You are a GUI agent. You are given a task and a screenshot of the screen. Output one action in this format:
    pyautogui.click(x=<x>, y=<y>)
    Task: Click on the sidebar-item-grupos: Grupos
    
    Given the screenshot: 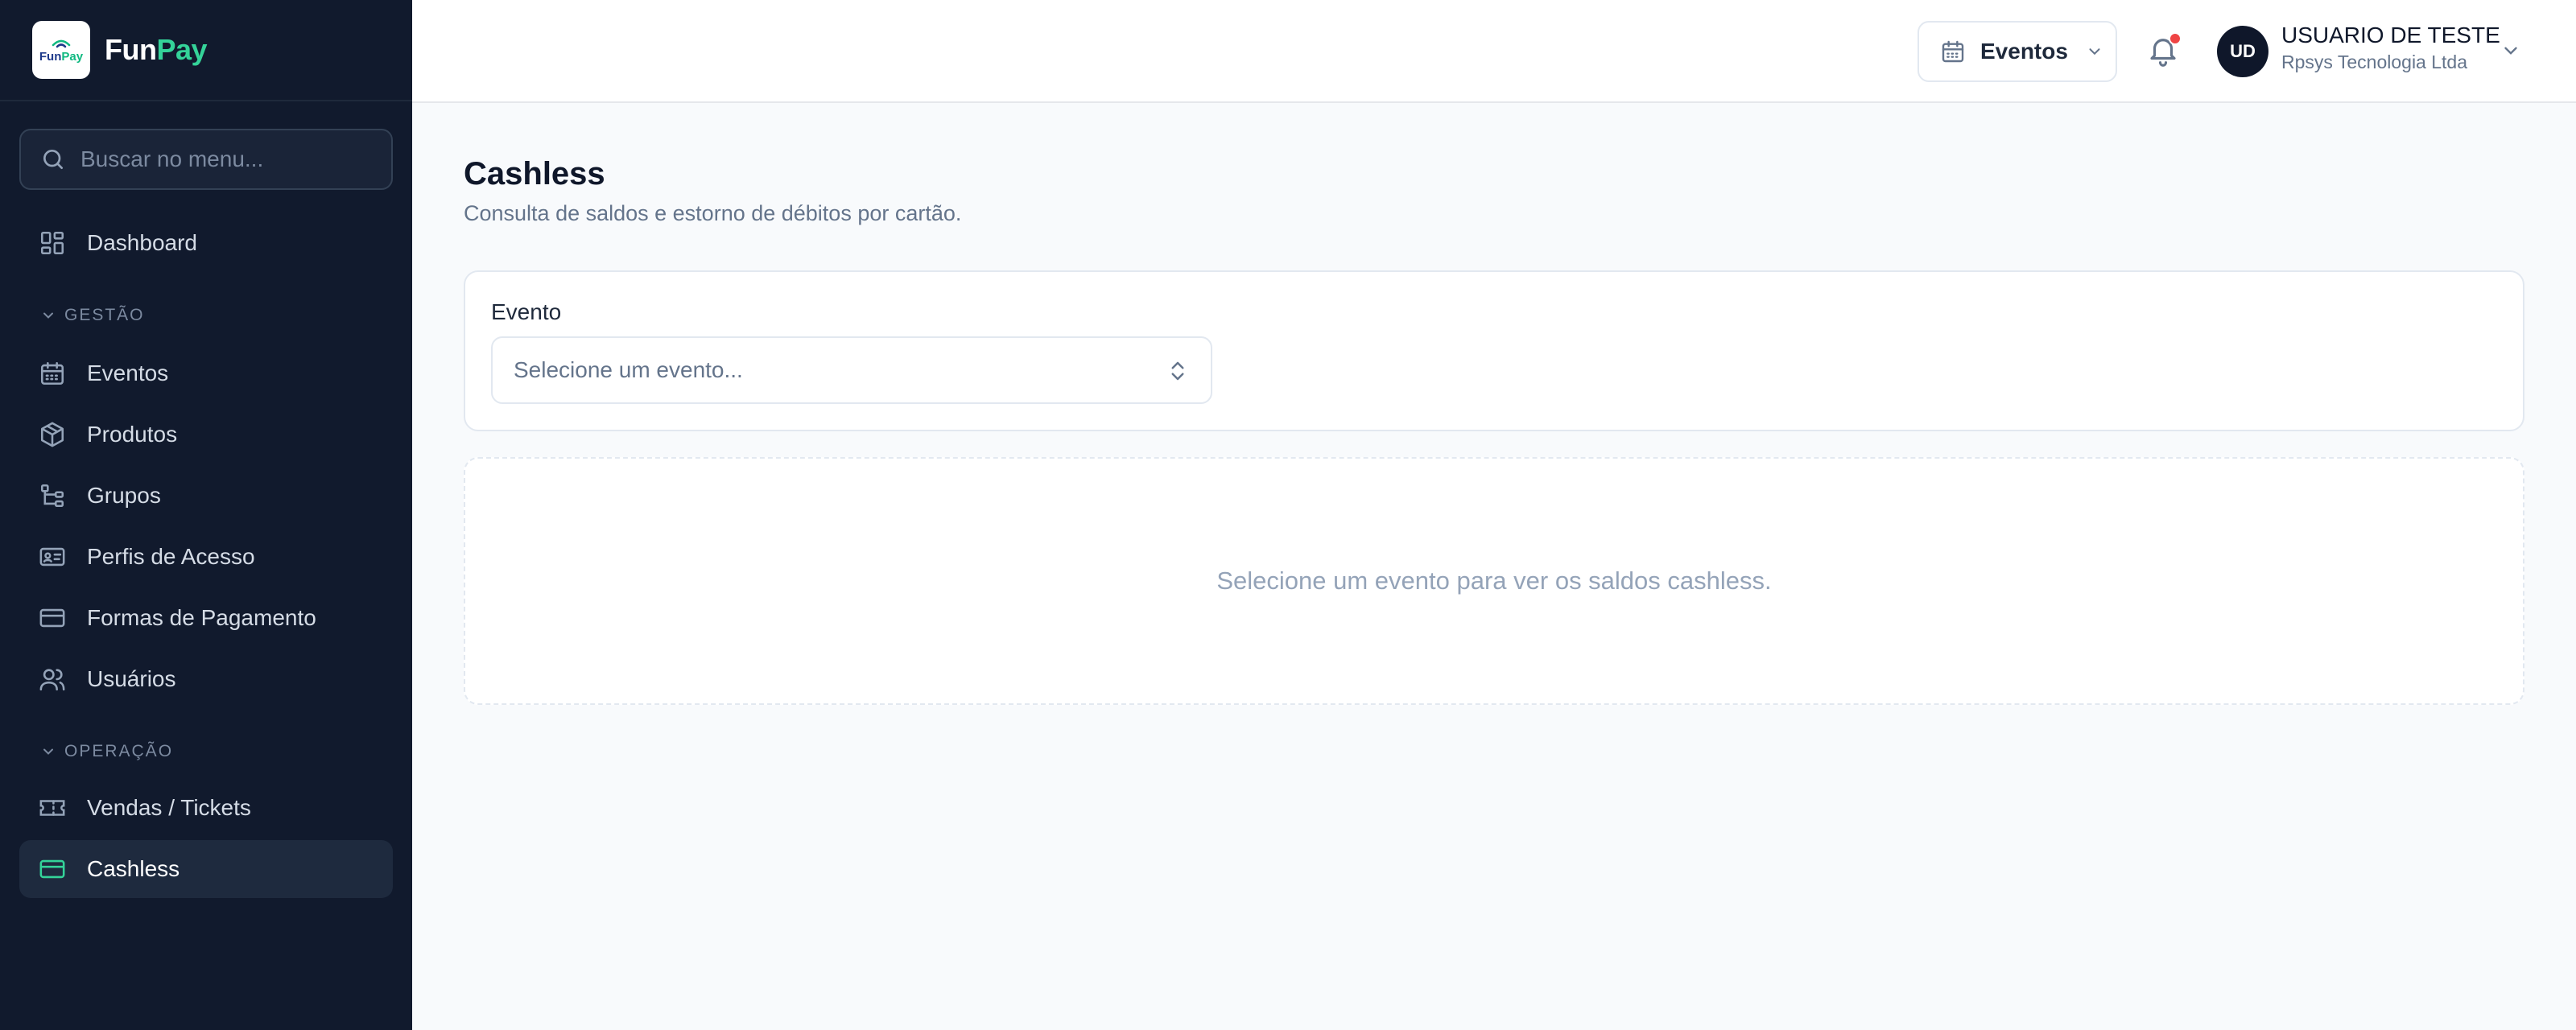 What is the action you would take?
    pyautogui.click(x=206, y=496)
    